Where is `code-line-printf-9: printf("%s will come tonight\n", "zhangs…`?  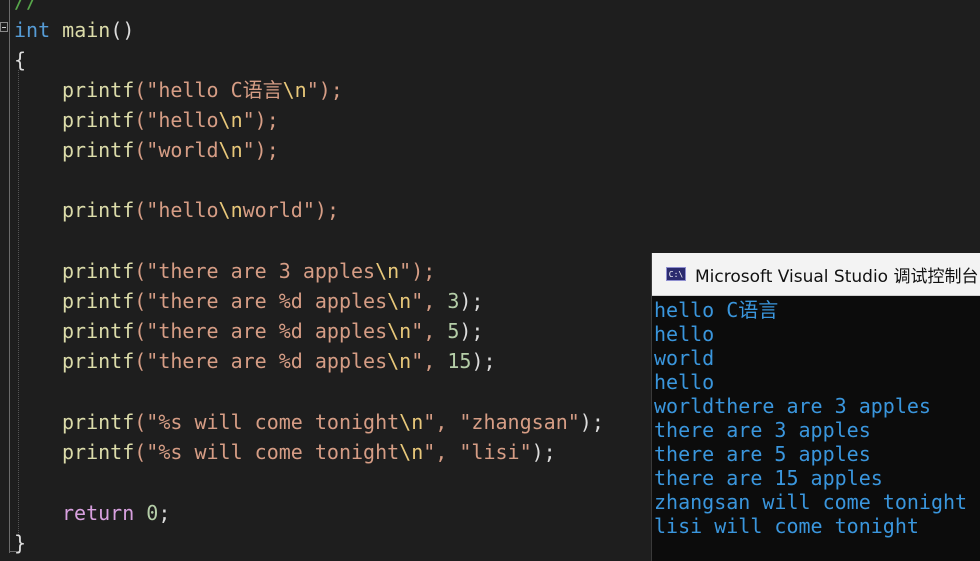 code-line-printf-9: printf("%s will come tonight\n", "zhangs… is located at coordinates (333, 422).